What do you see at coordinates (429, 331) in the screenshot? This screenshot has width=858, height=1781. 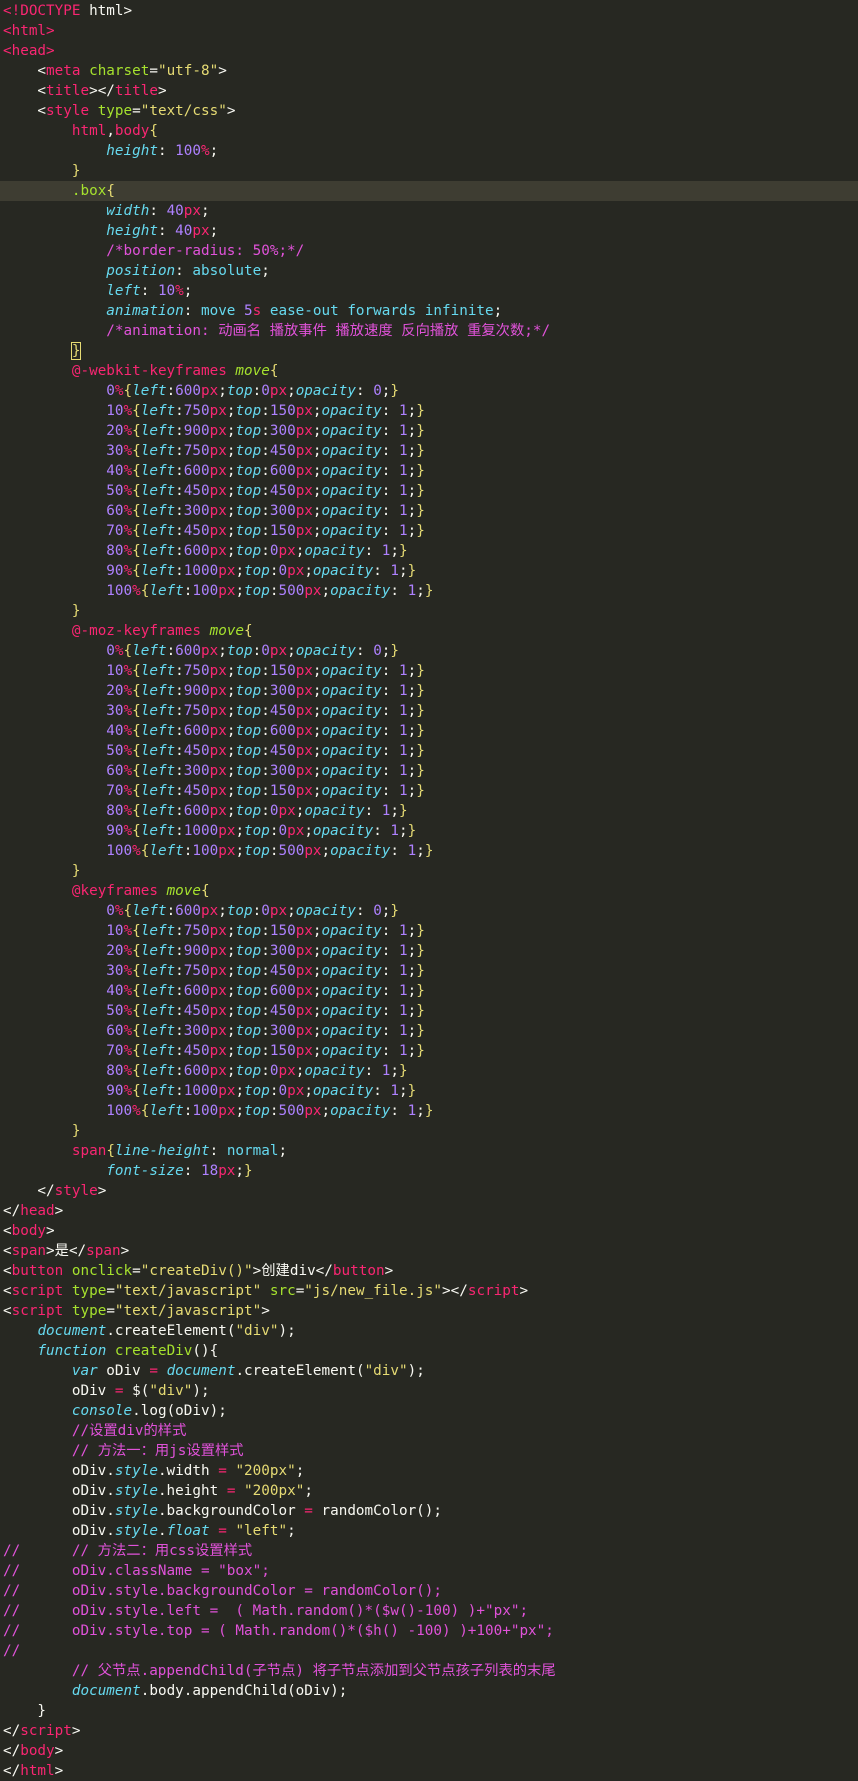 I see `code-line: /*animation: 动画名 播放事件 播放速度 反向播放 重复次数;*/` at bounding box center [429, 331].